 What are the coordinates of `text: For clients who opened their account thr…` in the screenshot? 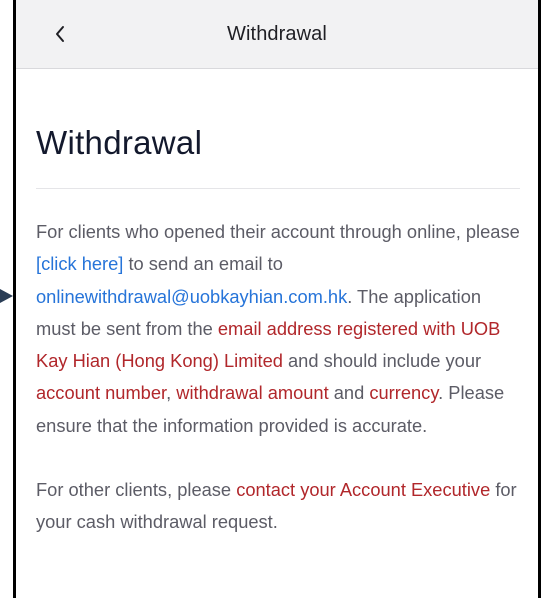 It's located at (278, 231).